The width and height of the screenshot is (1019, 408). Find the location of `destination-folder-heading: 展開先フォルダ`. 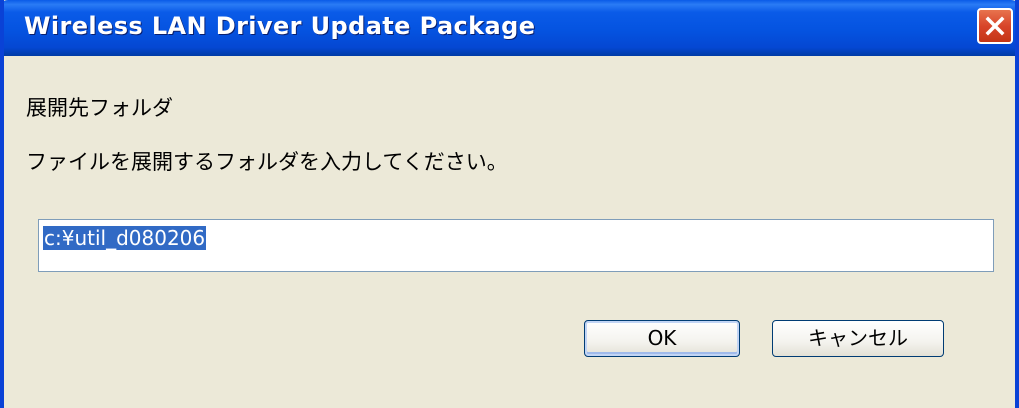

destination-folder-heading: 展開先フォルダ is located at coordinates (99, 108).